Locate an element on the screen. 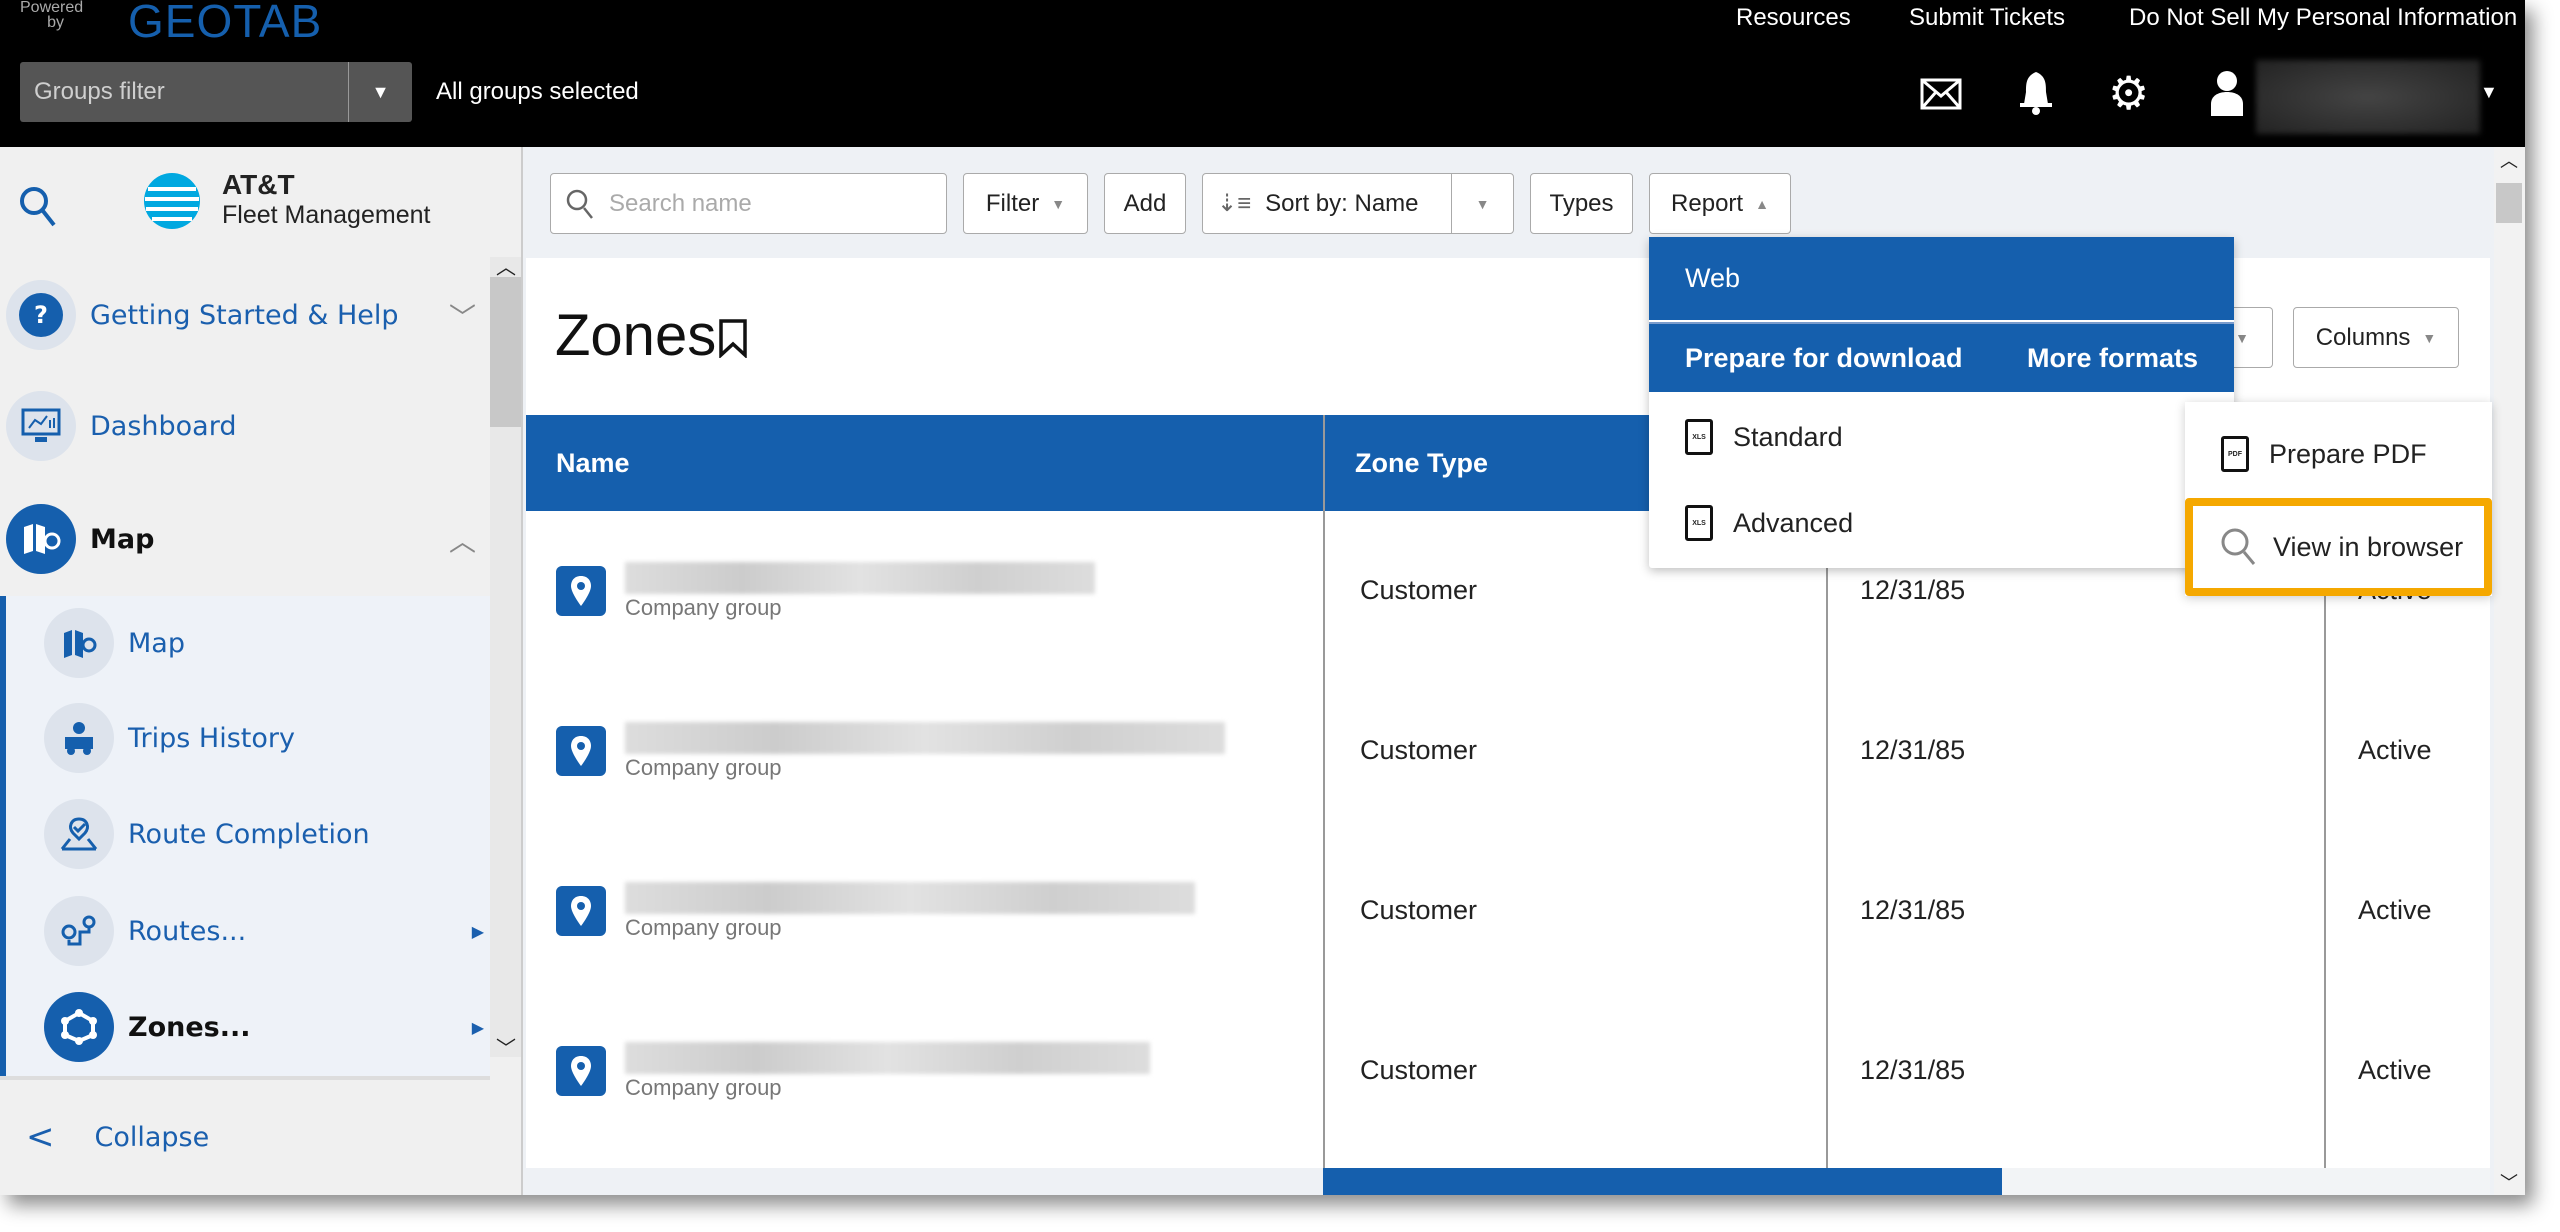  more-formats-button: More formats is located at coordinates (2112, 358).